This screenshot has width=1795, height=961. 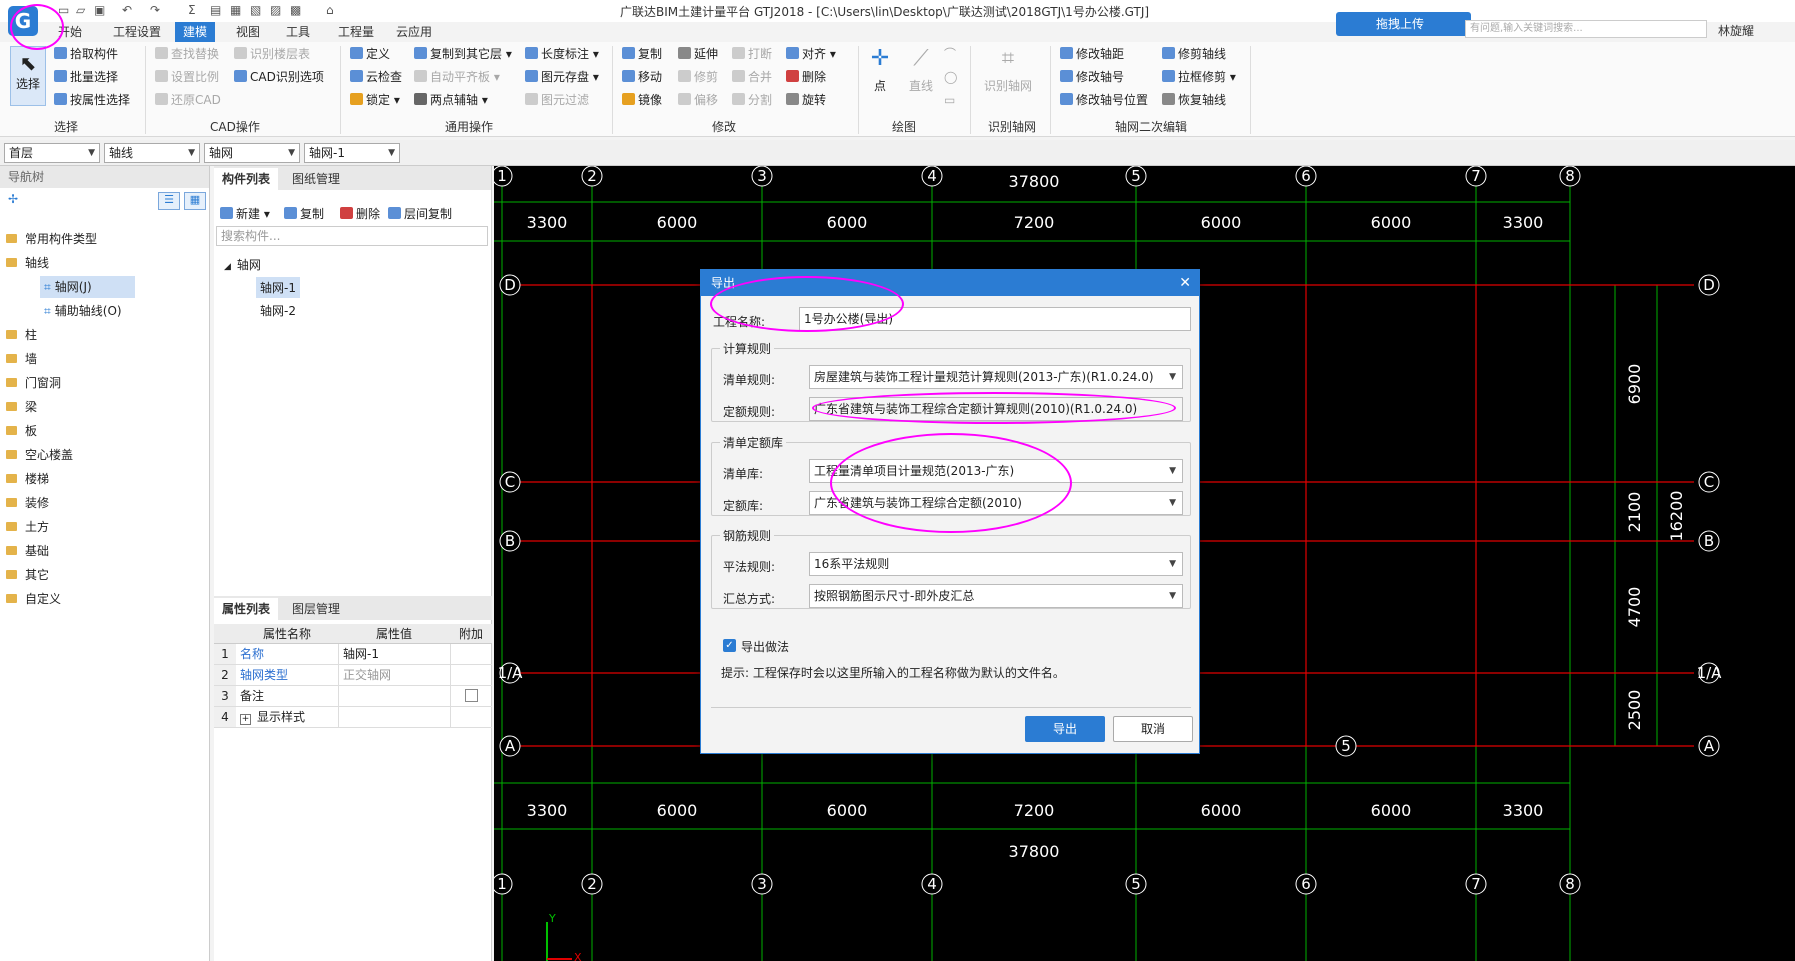 I want to click on break-button: 打断, so click(x=752, y=54).